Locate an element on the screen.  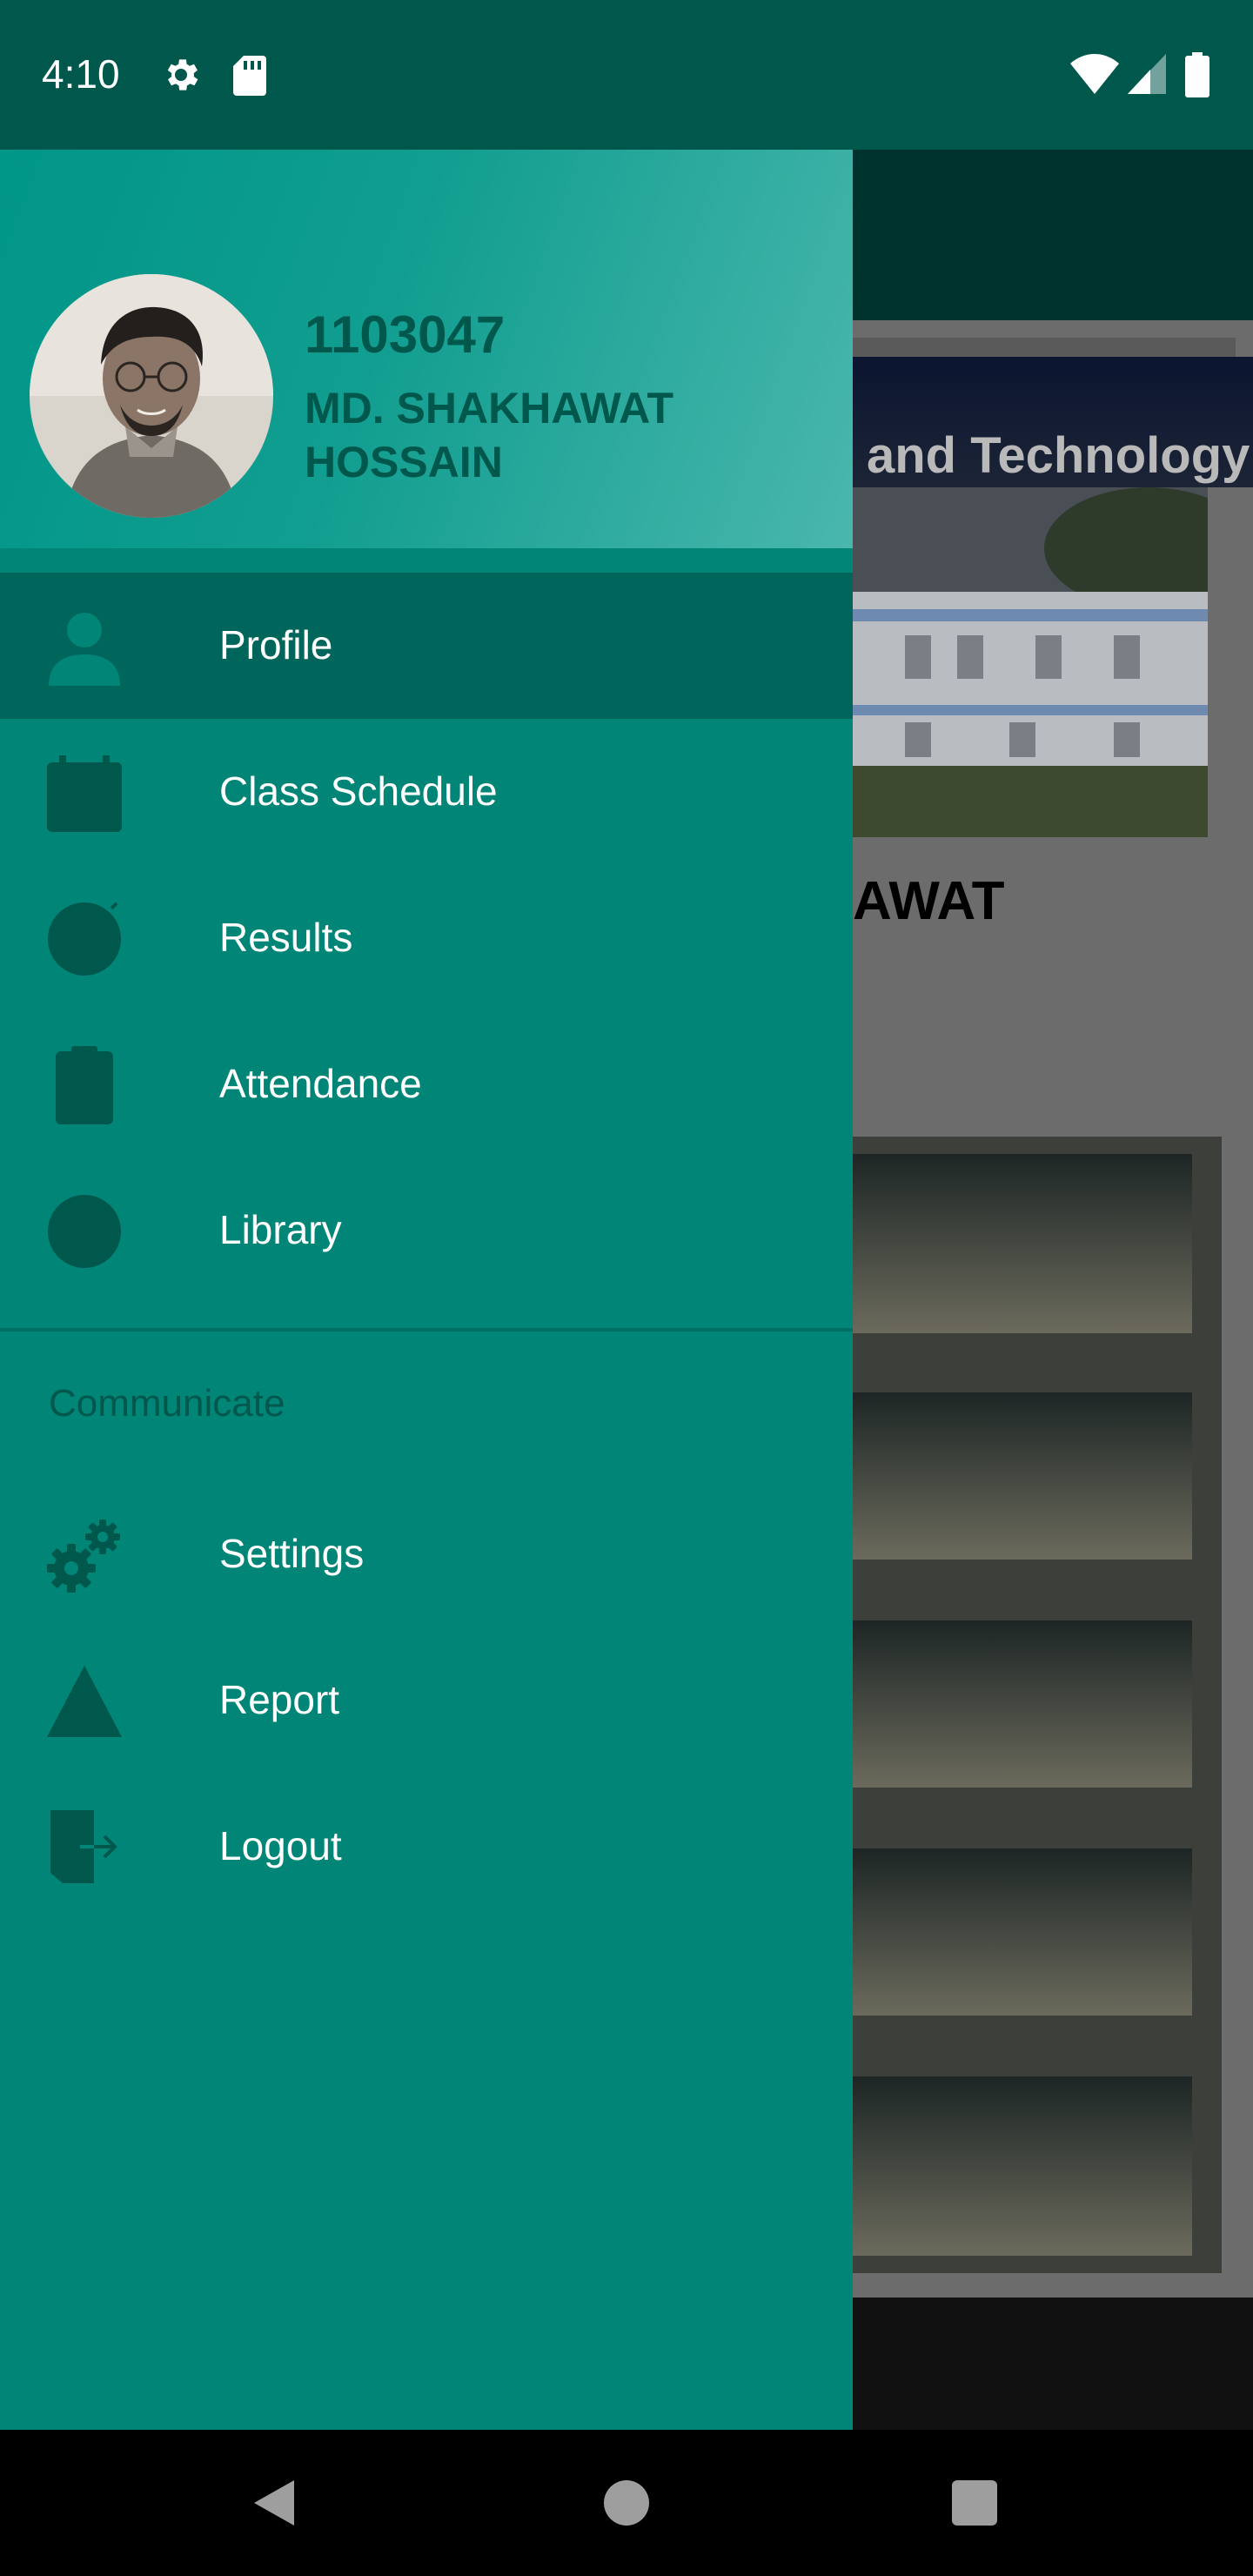
logout-icon is located at coordinates (83, 1846).